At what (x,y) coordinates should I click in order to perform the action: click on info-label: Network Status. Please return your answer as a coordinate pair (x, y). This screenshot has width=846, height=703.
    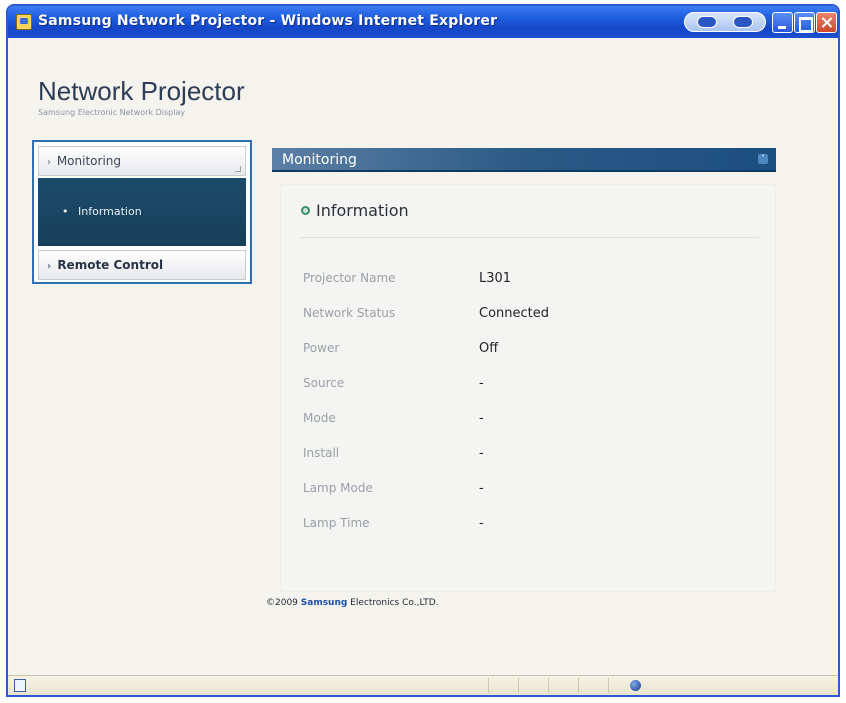
    Looking at the image, I should click on (349, 313).